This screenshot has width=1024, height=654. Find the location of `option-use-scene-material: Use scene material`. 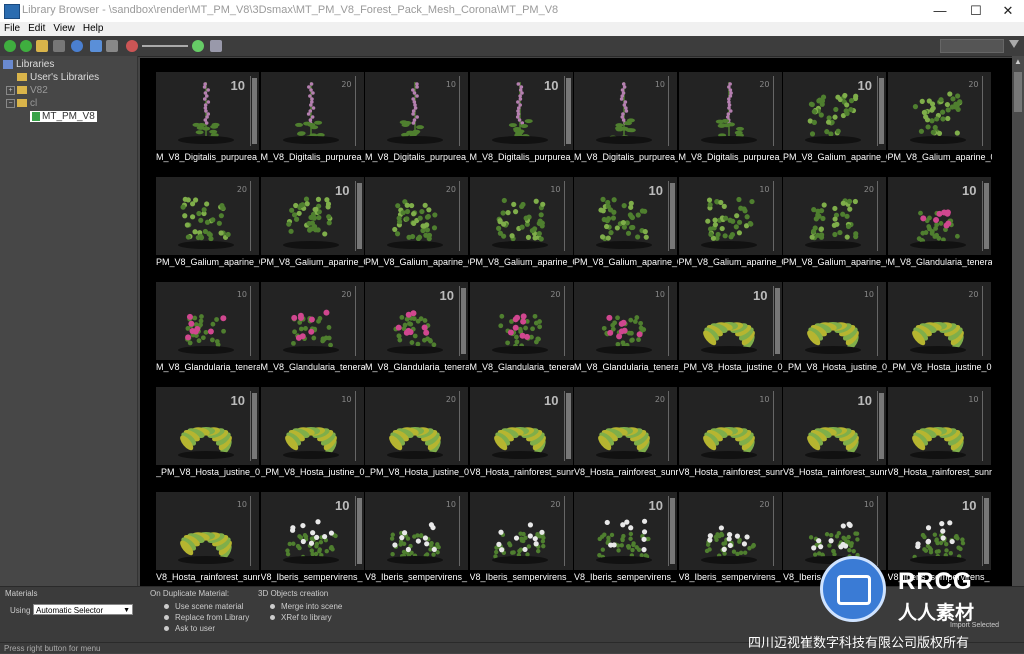

option-use-scene-material: Use scene material is located at coordinates (203, 606).